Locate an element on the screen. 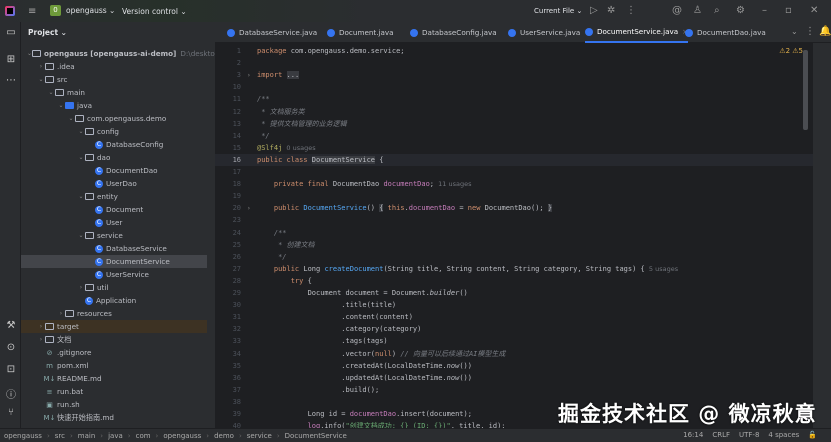  tree-item: › .idea is located at coordinates (114, 66).